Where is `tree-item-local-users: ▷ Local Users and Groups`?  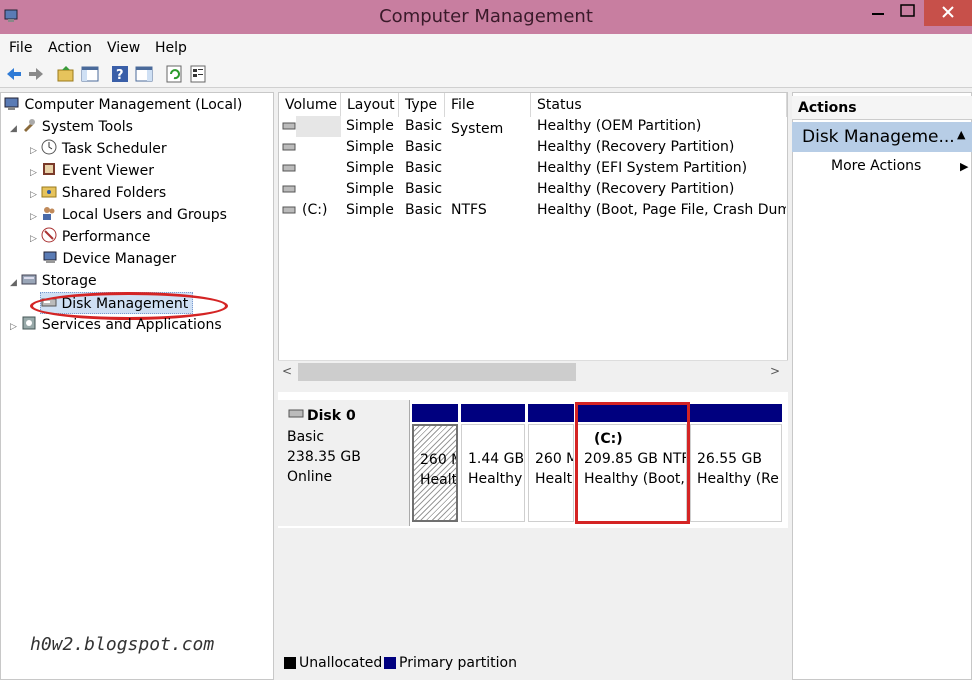 tree-item-local-users: ▷ Local Users and Groups is located at coordinates (128, 215).